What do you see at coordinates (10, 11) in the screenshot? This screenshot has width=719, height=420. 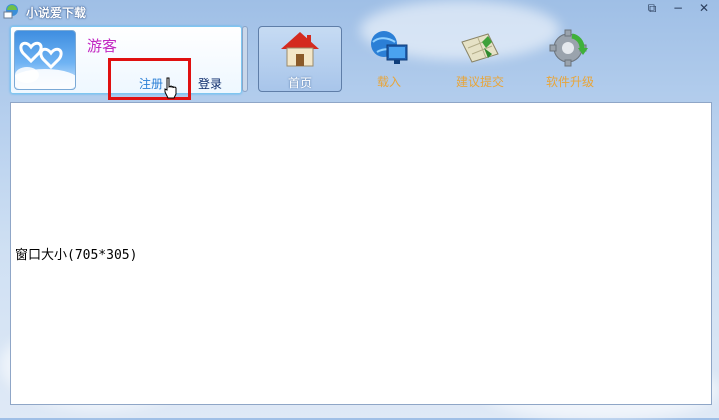 I see `app-logo-icon` at bounding box center [10, 11].